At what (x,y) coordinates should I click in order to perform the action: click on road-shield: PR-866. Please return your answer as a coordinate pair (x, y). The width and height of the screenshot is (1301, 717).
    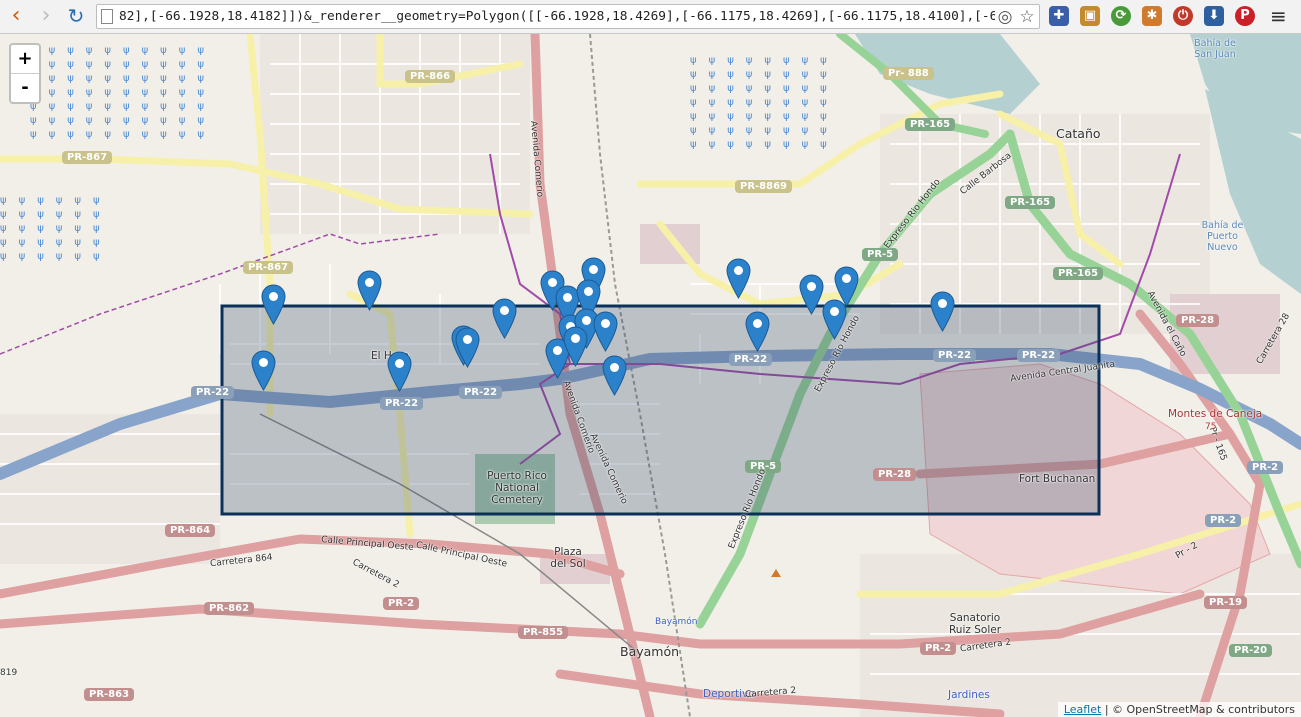
    Looking at the image, I should click on (430, 76).